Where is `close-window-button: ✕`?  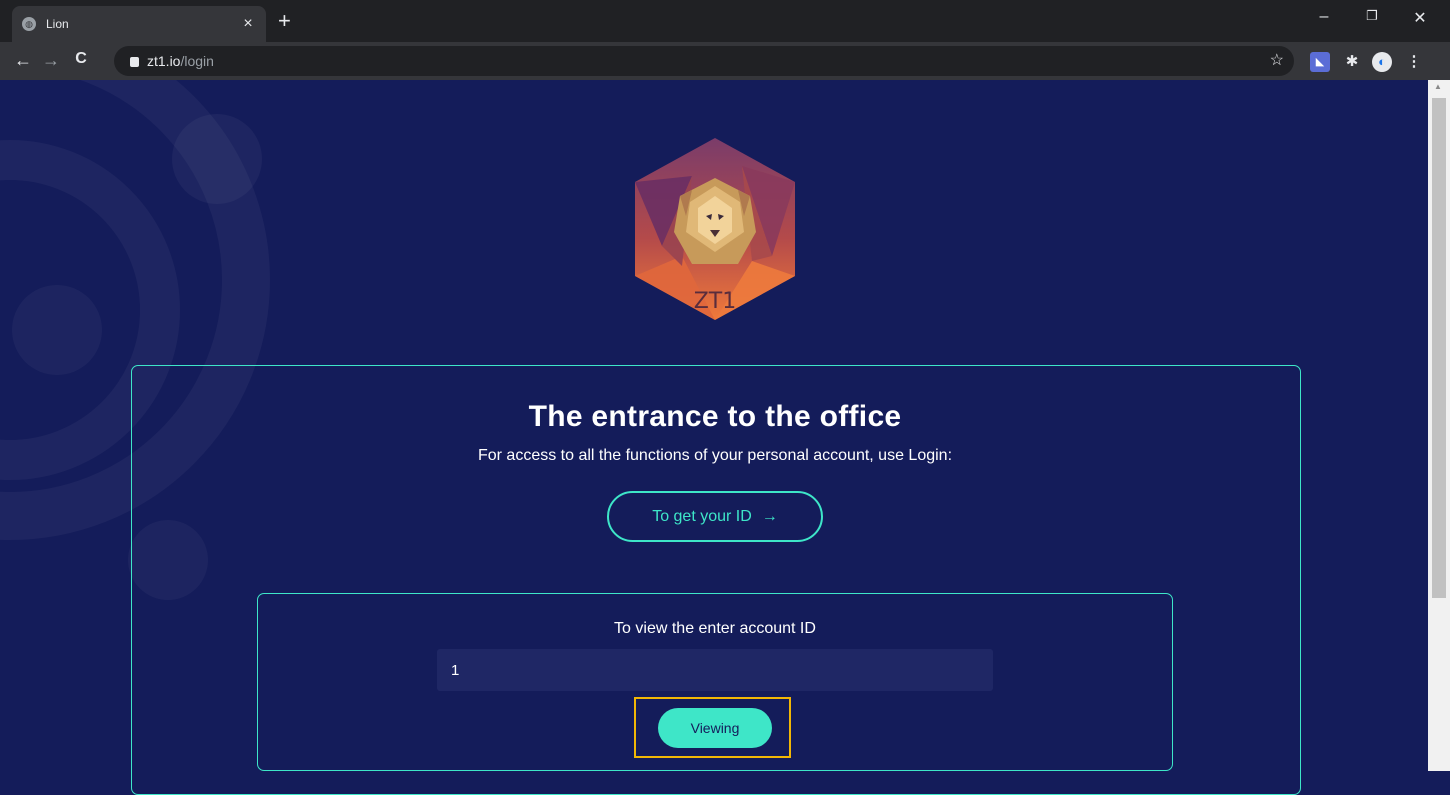
close-window-button: ✕ is located at coordinates (1420, 18).